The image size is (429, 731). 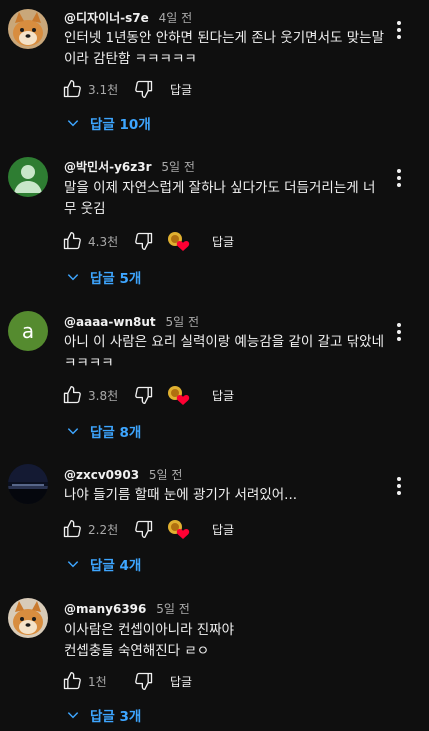 What do you see at coordinates (220, 198) in the screenshot?
I see `comment-text: 말을 이제 자연스럽게 잘하나 싶다가도 더듬거리는게 너무 웃김` at bounding box center [220, 198].